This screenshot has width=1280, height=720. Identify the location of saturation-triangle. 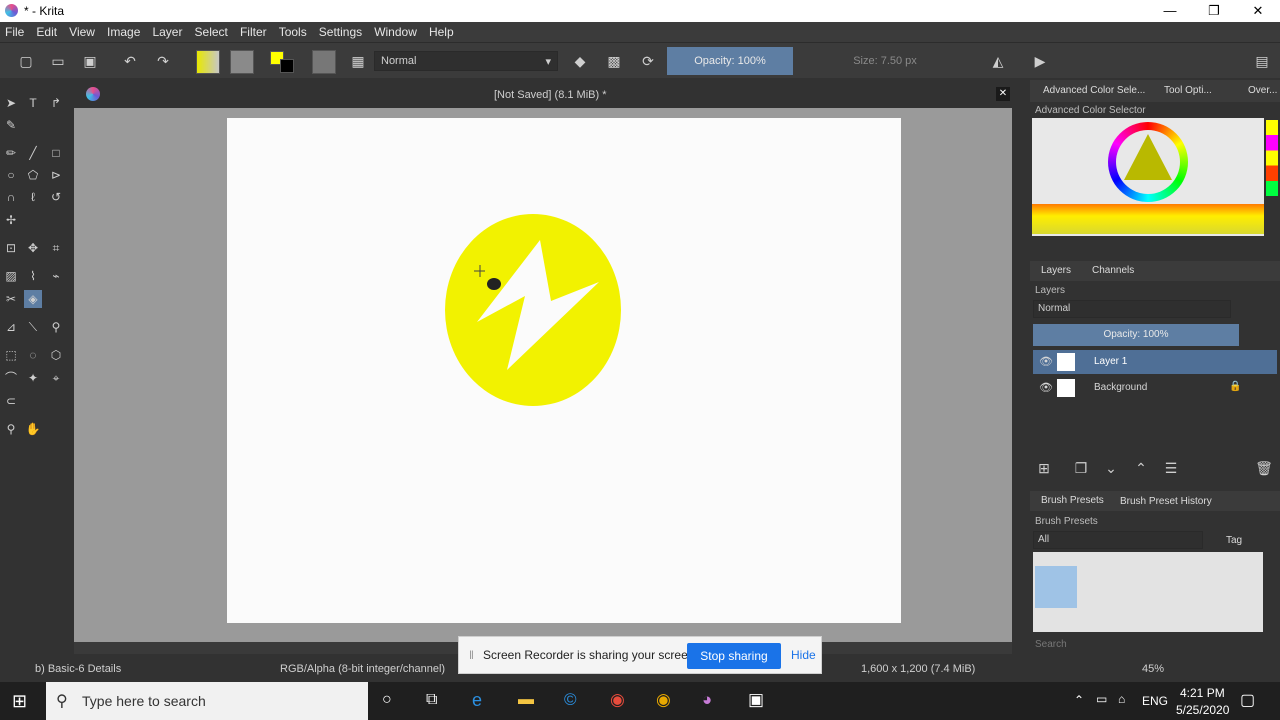
(1148, 160).